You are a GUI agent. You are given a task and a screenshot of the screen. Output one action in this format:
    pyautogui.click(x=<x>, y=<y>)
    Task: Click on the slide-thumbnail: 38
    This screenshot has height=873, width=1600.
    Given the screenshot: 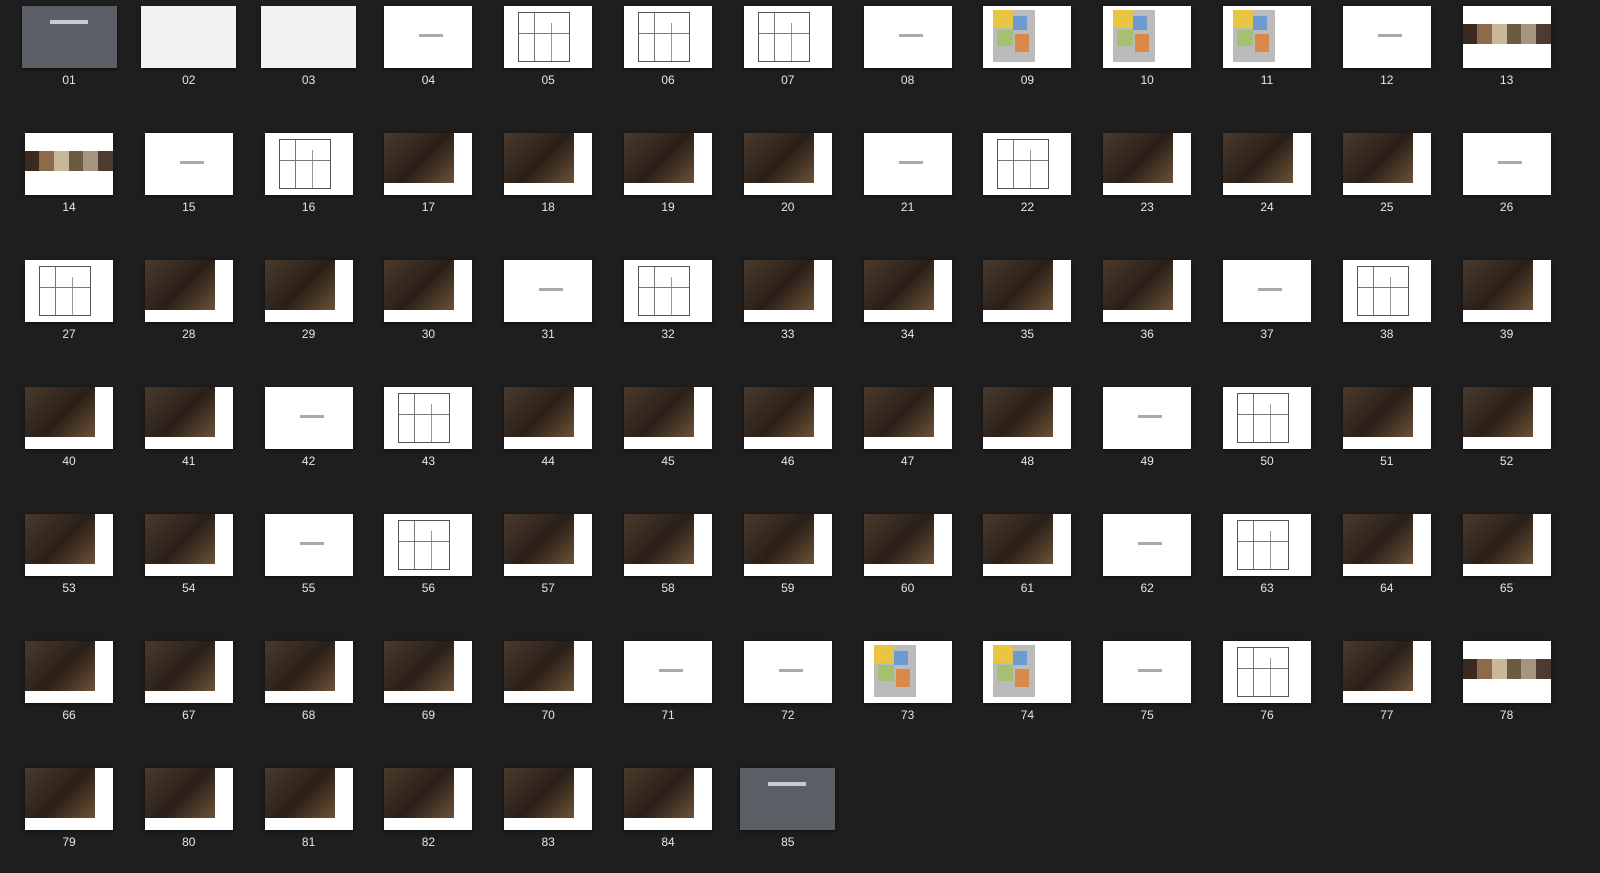 What is the action you would take?
    pyautogui.click(x=1387, y=291)
    